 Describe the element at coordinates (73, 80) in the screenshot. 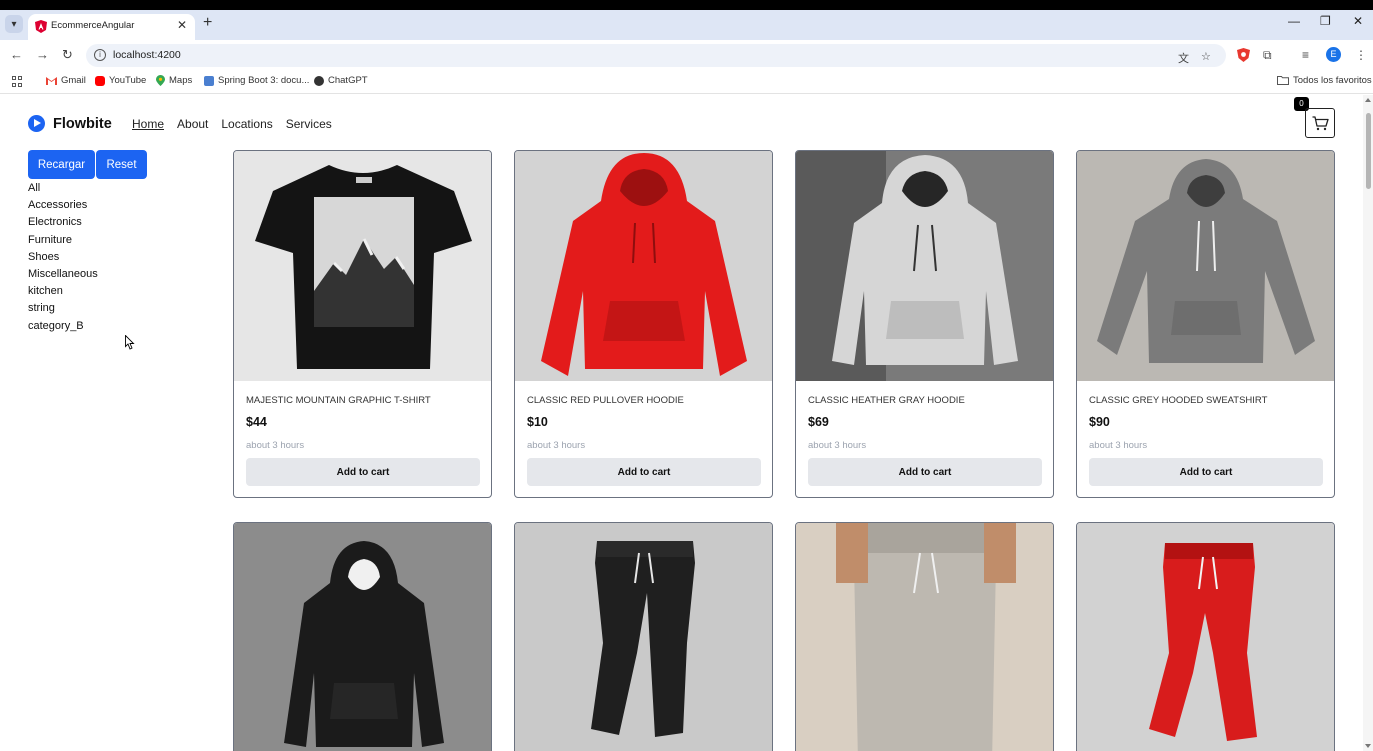

I see `bookmark-label: Gmail` at that location.